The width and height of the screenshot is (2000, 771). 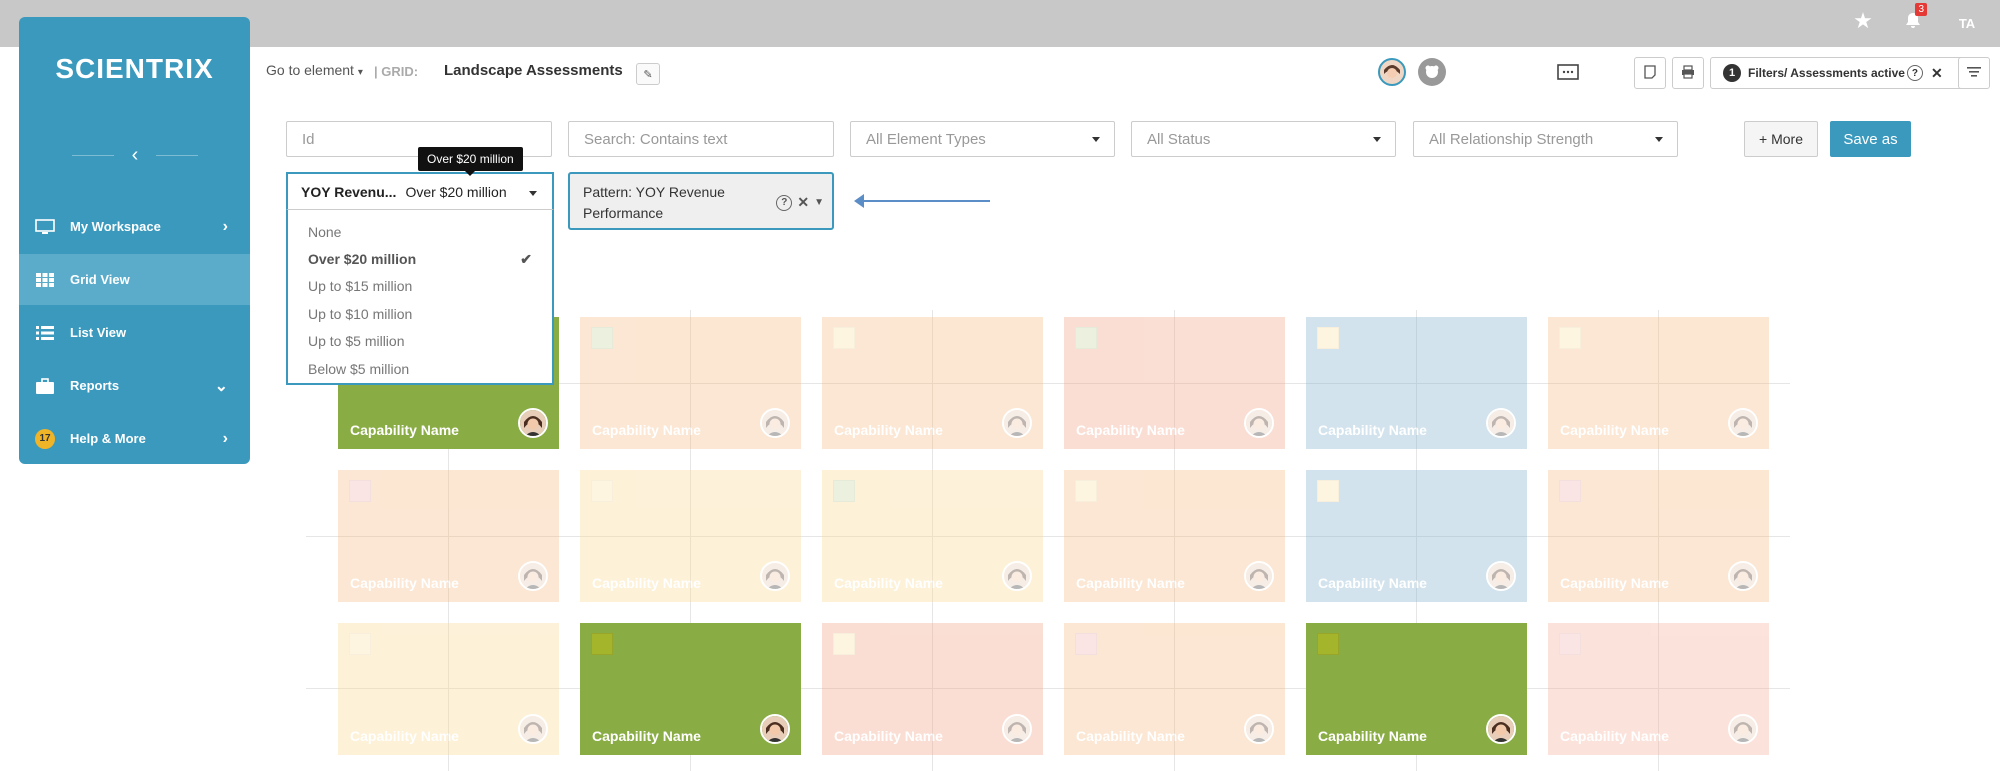 What do you see at coordinates (533, 193) in the screenshot?
I see `caret-down-icon` at bounding box center [533, 193].